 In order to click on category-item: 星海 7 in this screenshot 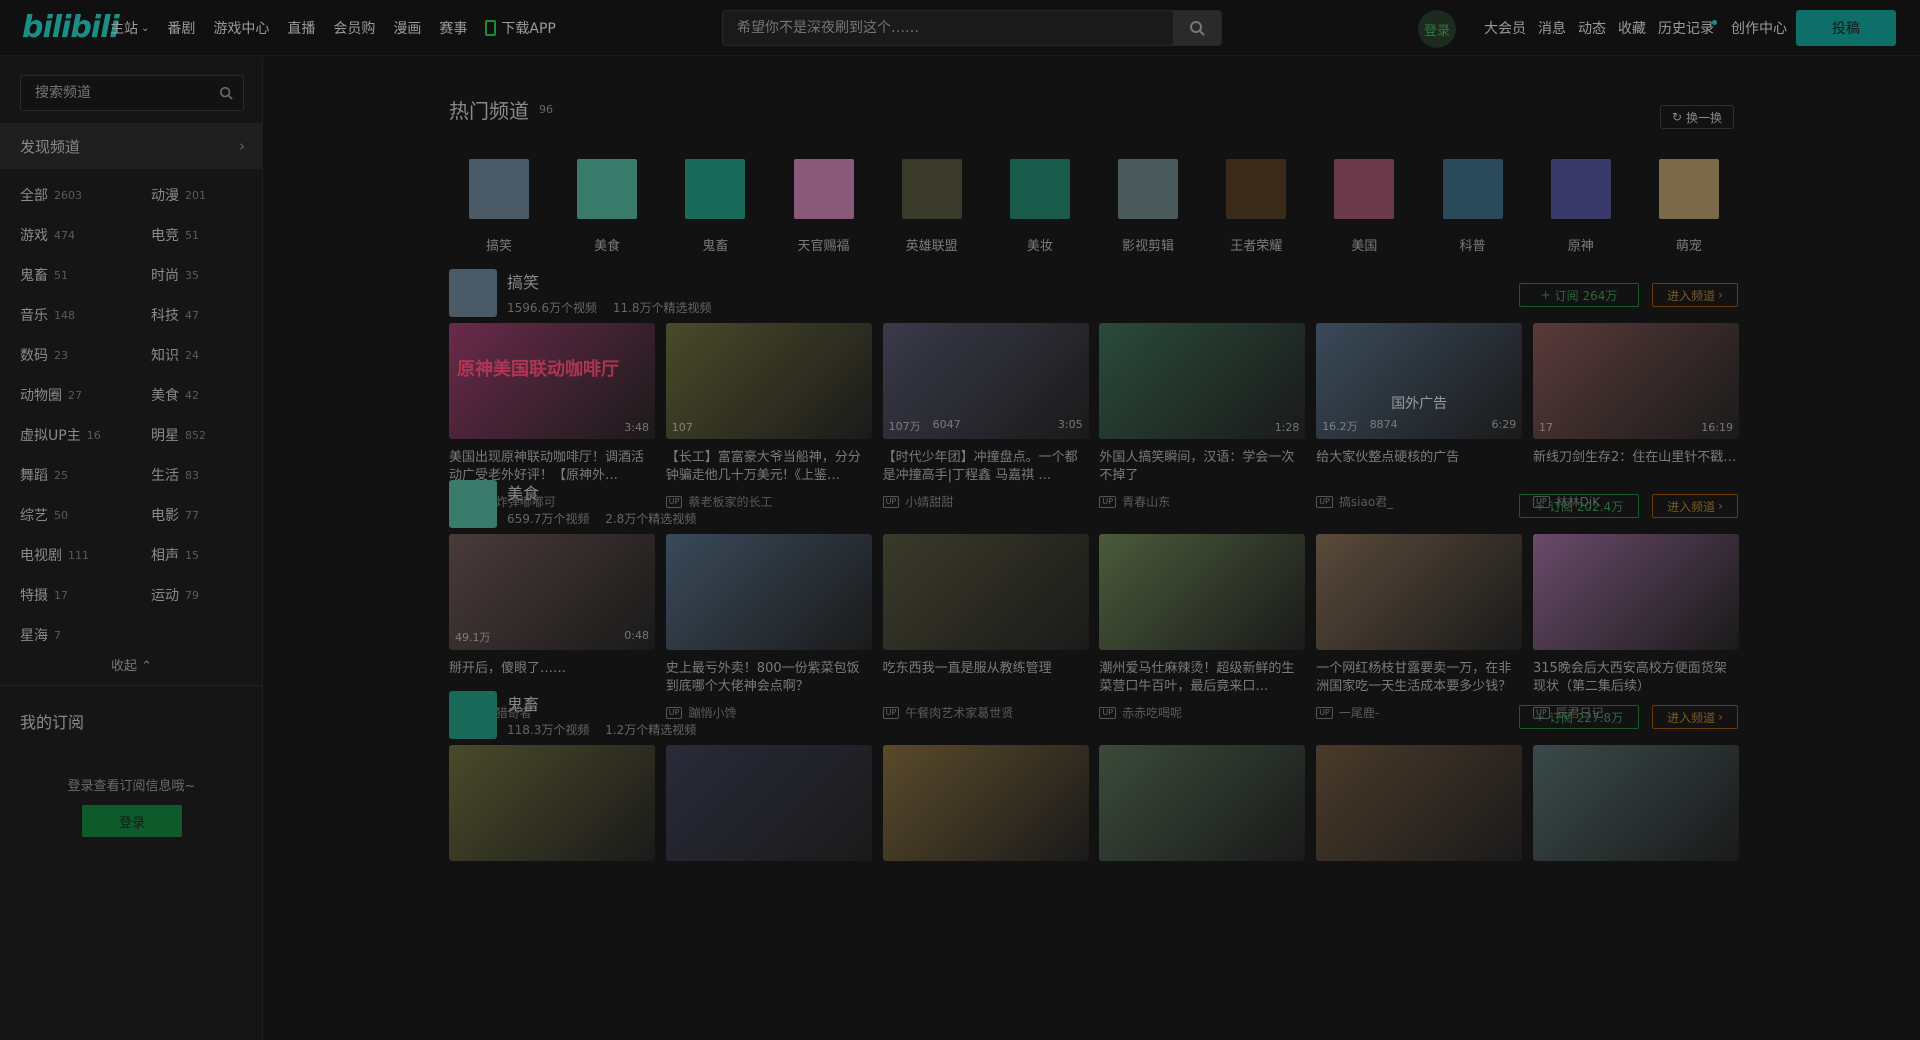, I will do `click(85, 635)`.